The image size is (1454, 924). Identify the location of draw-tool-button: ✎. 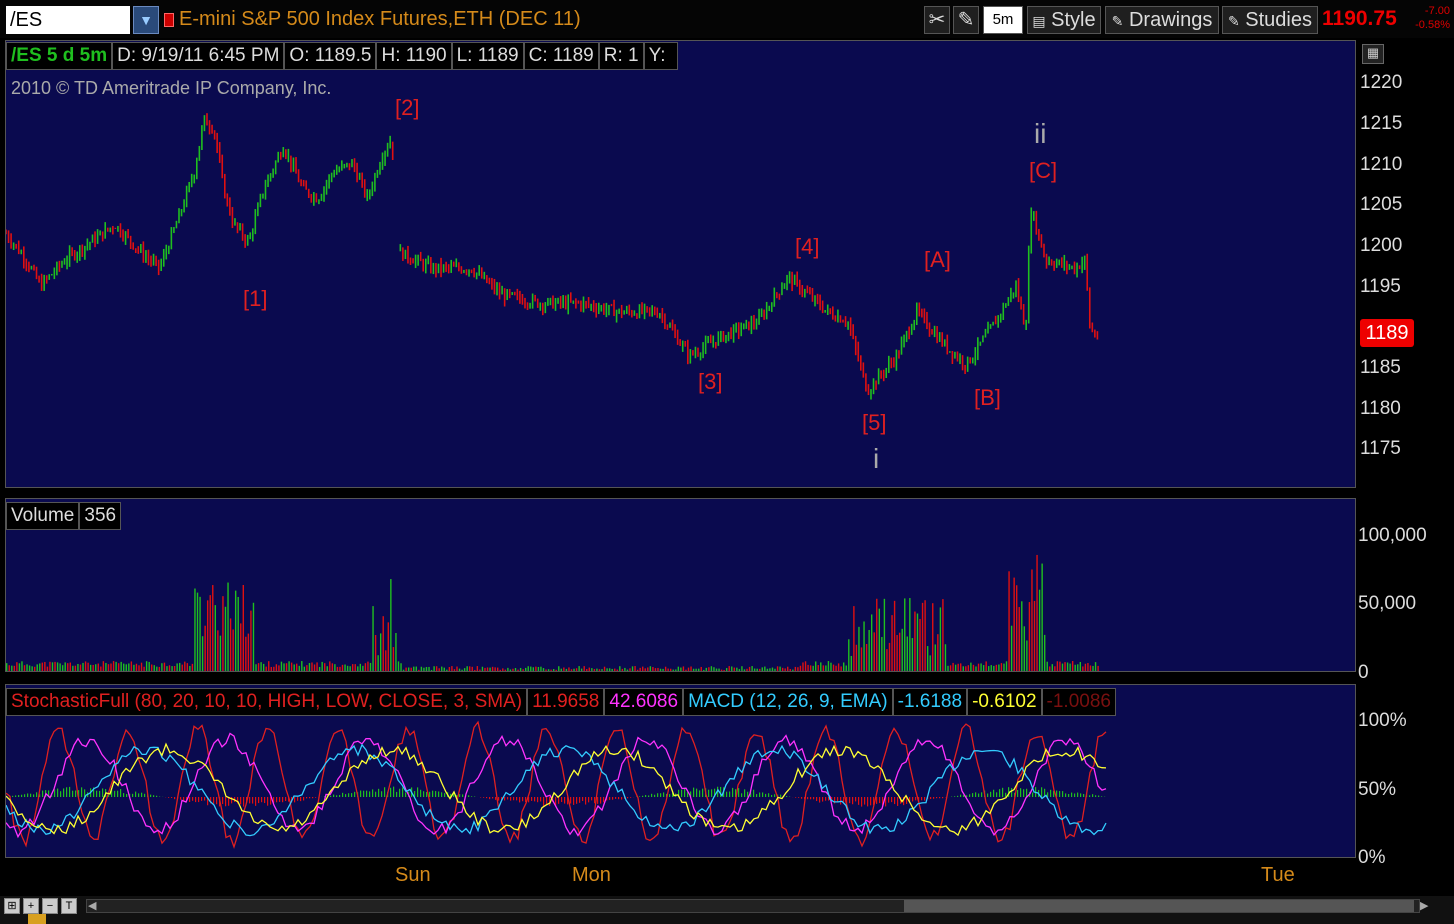
(966, 20).